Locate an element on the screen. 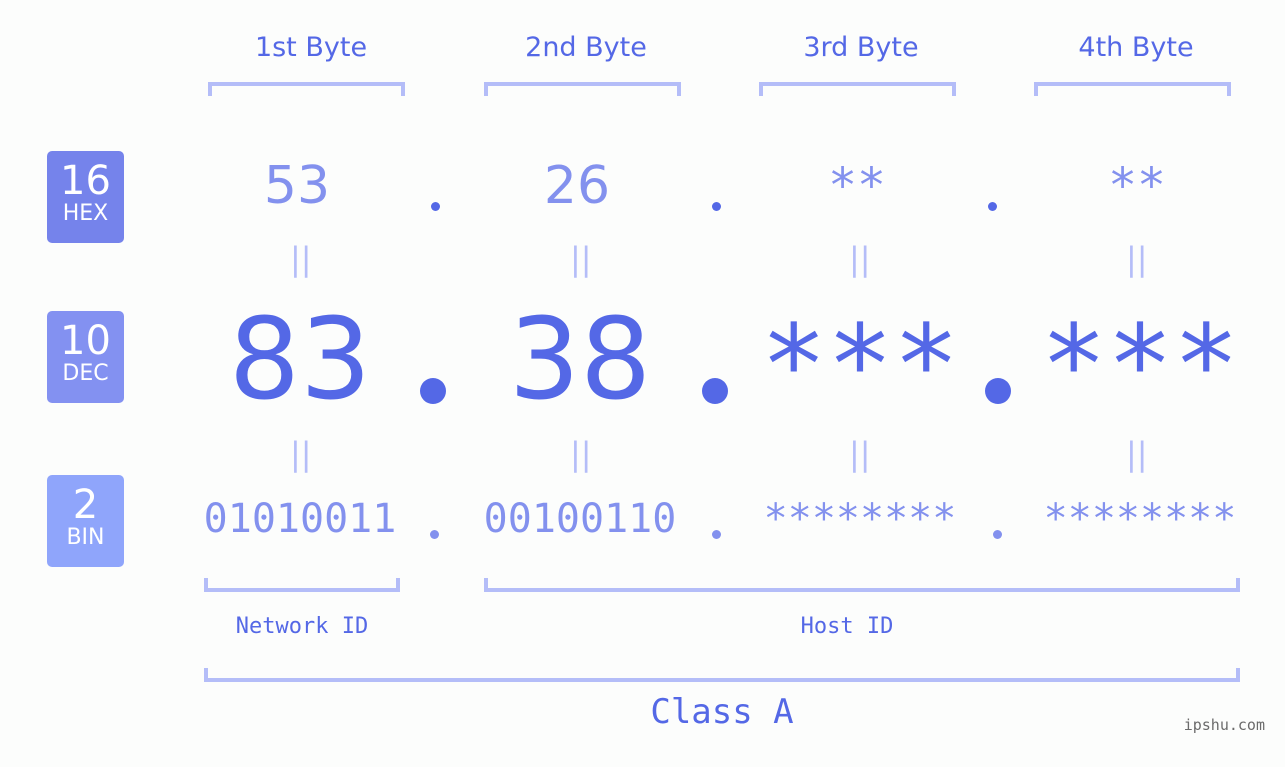 The height and width of the screenshot is (767, 1285). bin-byte-1: 01010011 is located at coordinates (300, 519).